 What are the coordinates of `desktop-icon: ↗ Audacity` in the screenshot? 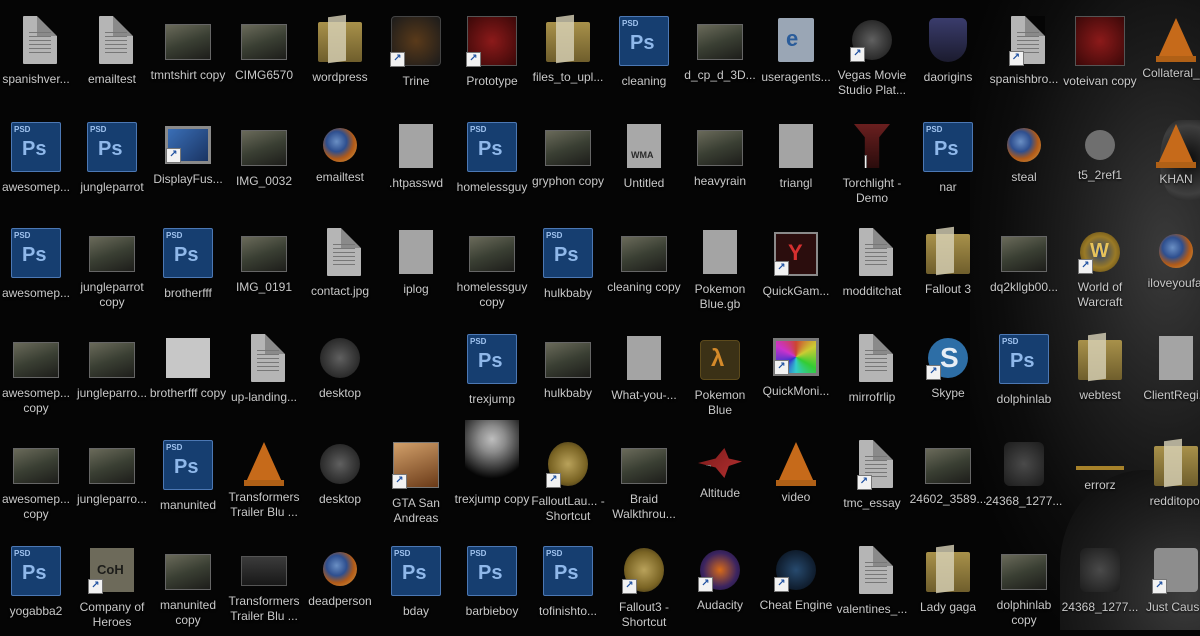 It's located at (720, 584).